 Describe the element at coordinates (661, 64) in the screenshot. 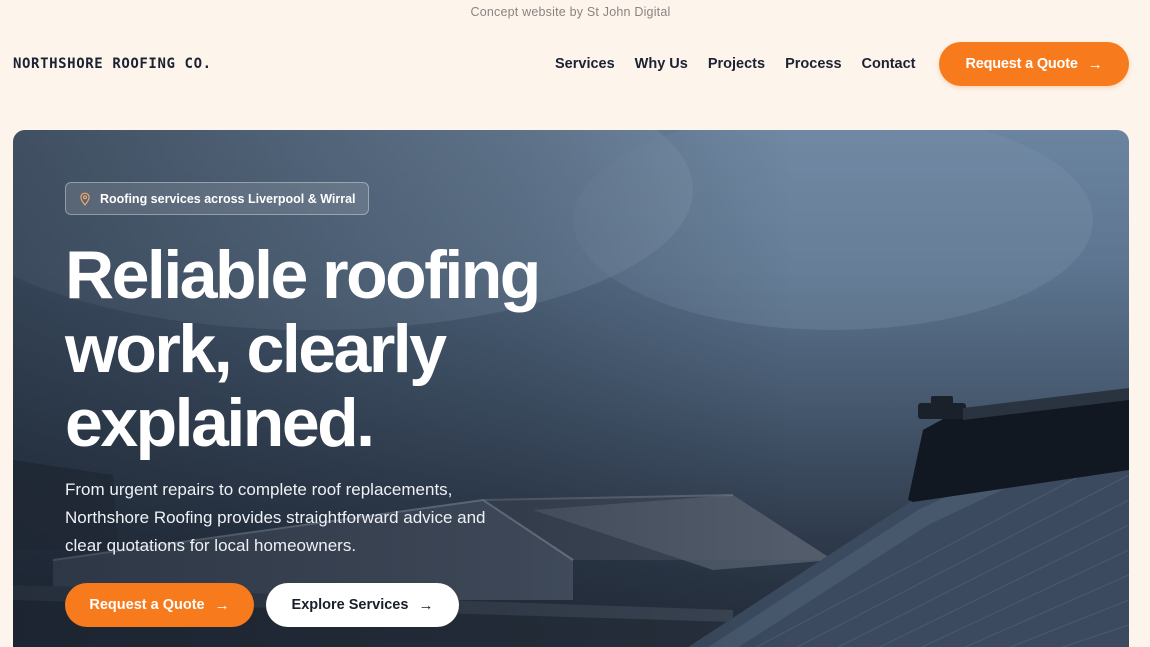

I see `nav-item-why-us: Why Us` at that location.